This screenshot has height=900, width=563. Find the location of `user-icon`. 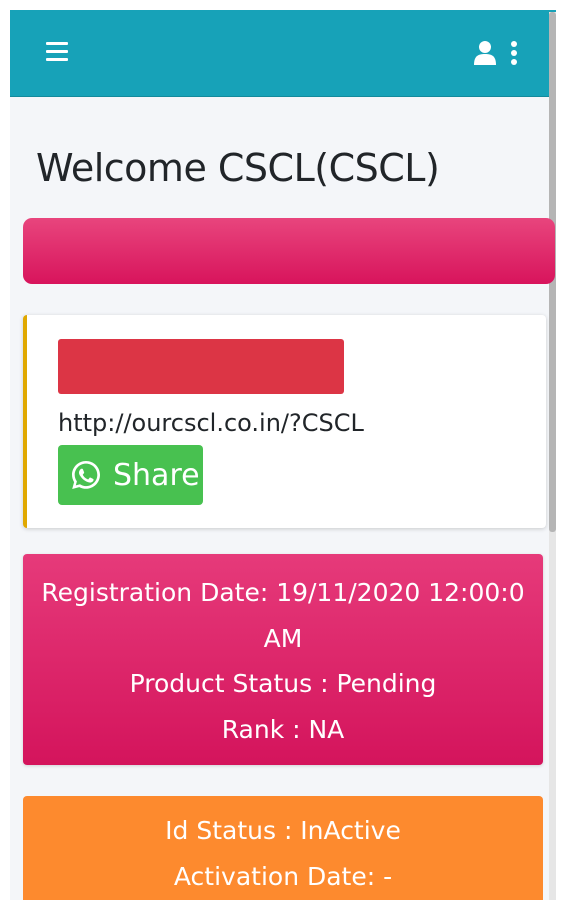

user-icon is located at coordinates (485, 53).